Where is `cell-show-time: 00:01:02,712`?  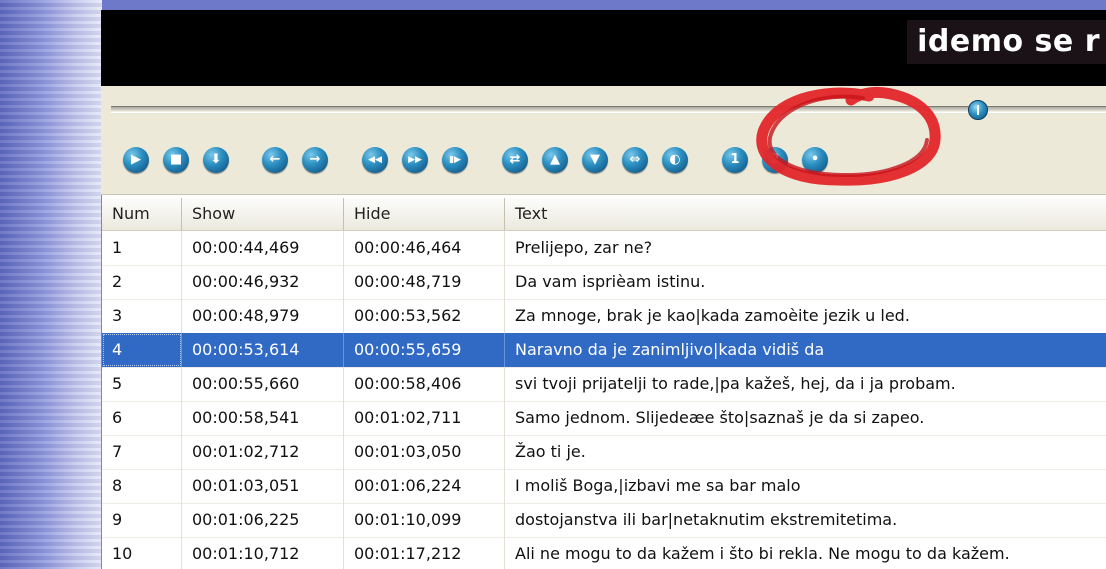
cell-show-time: 00:01:02,712 is located at coordinates (263, 452).